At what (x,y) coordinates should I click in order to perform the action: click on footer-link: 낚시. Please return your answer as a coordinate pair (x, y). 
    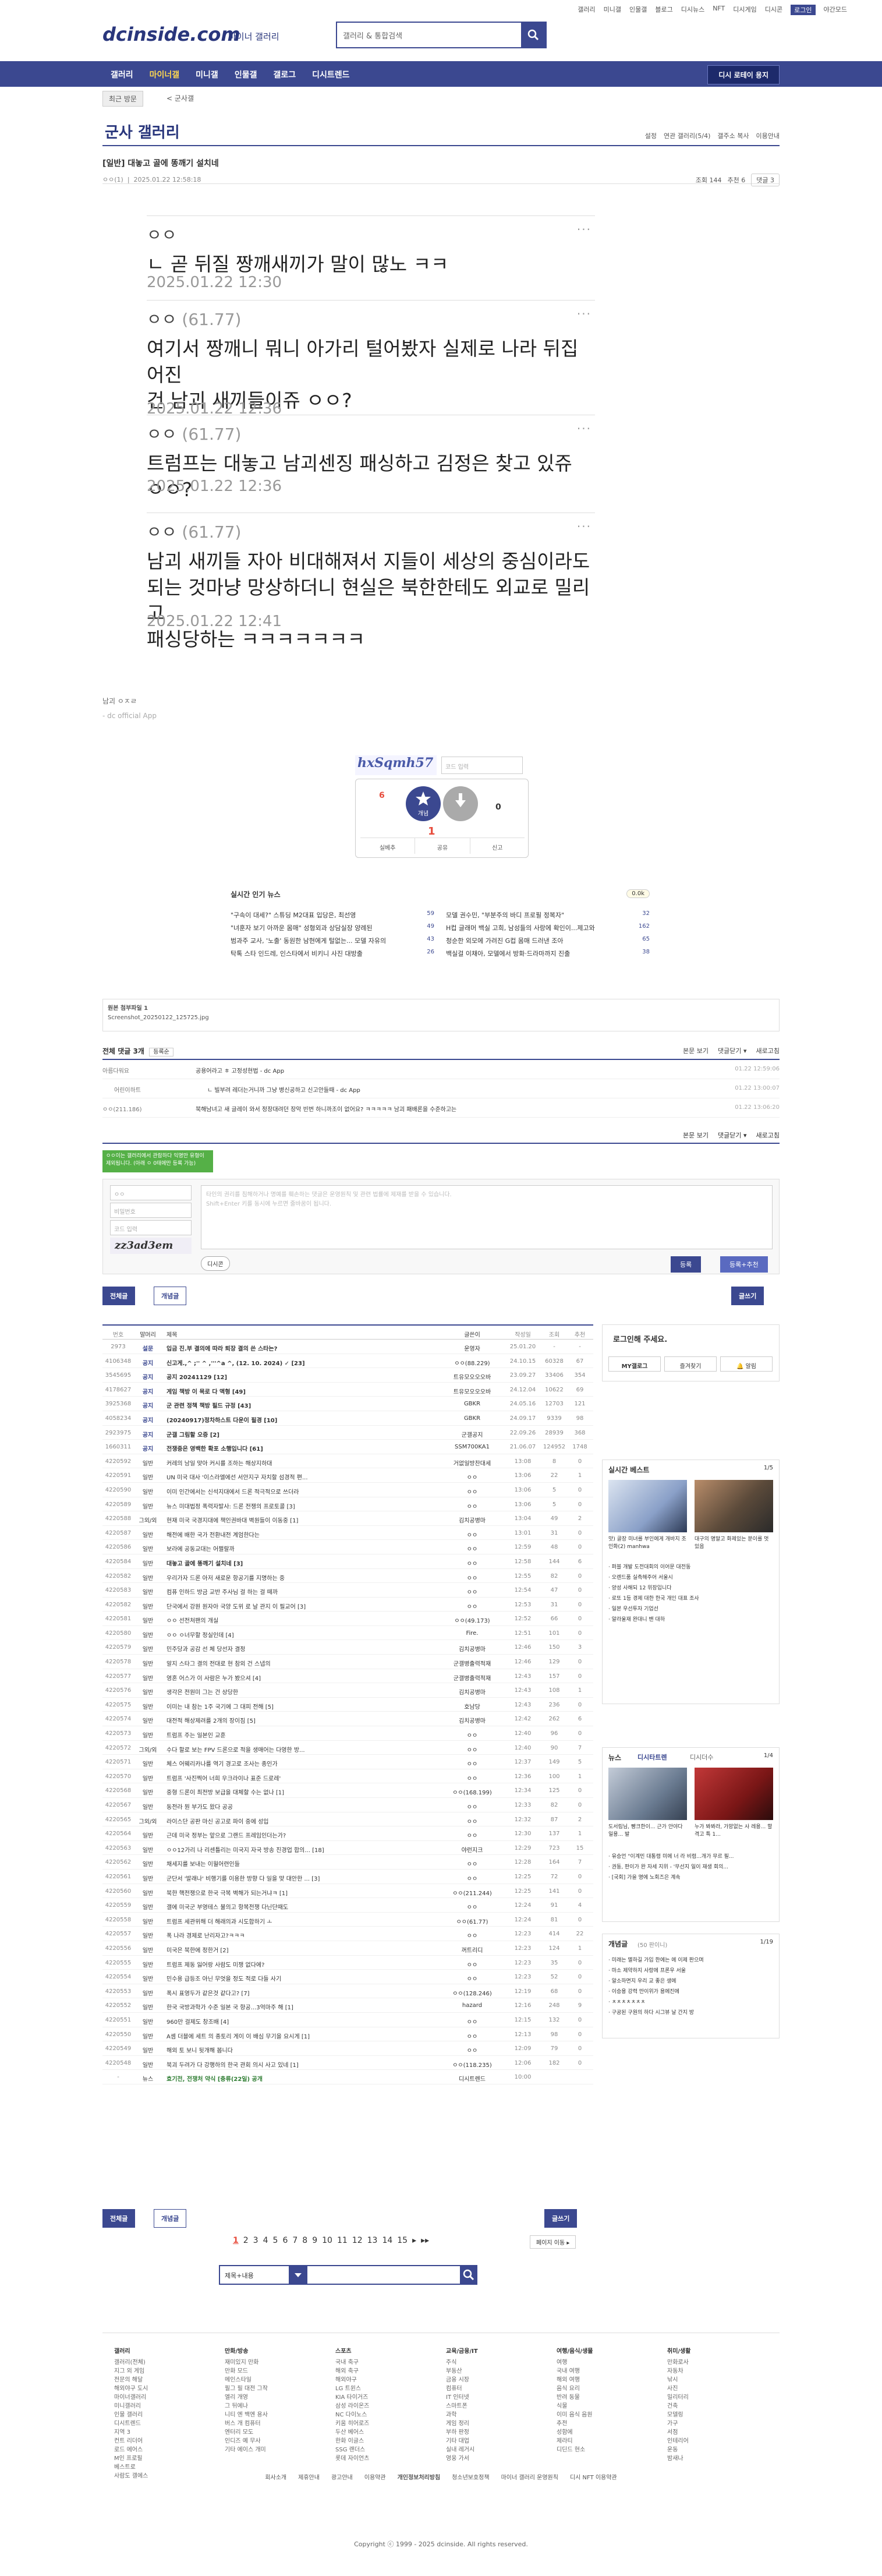
    Looking at the image, I should click on (678, 2380).